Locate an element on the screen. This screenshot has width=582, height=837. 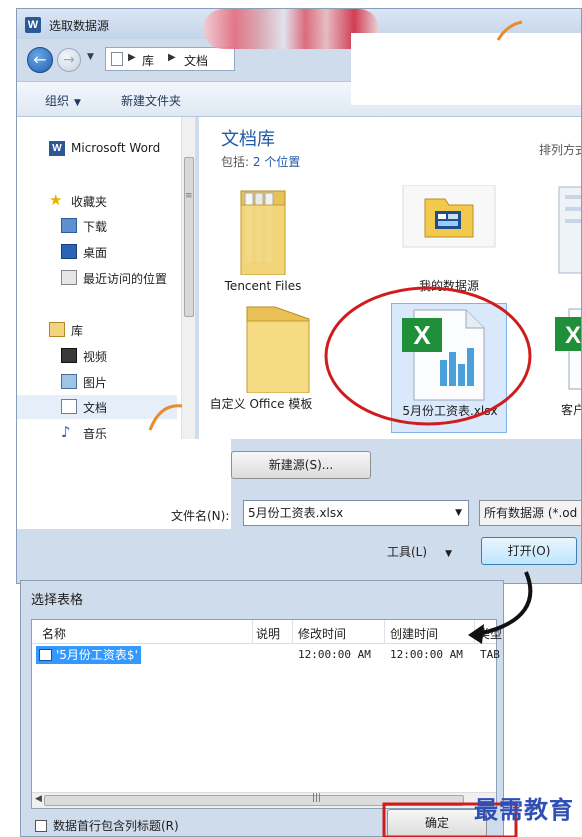
file-item-employee: 员工 is located at coordinates (563, 241).